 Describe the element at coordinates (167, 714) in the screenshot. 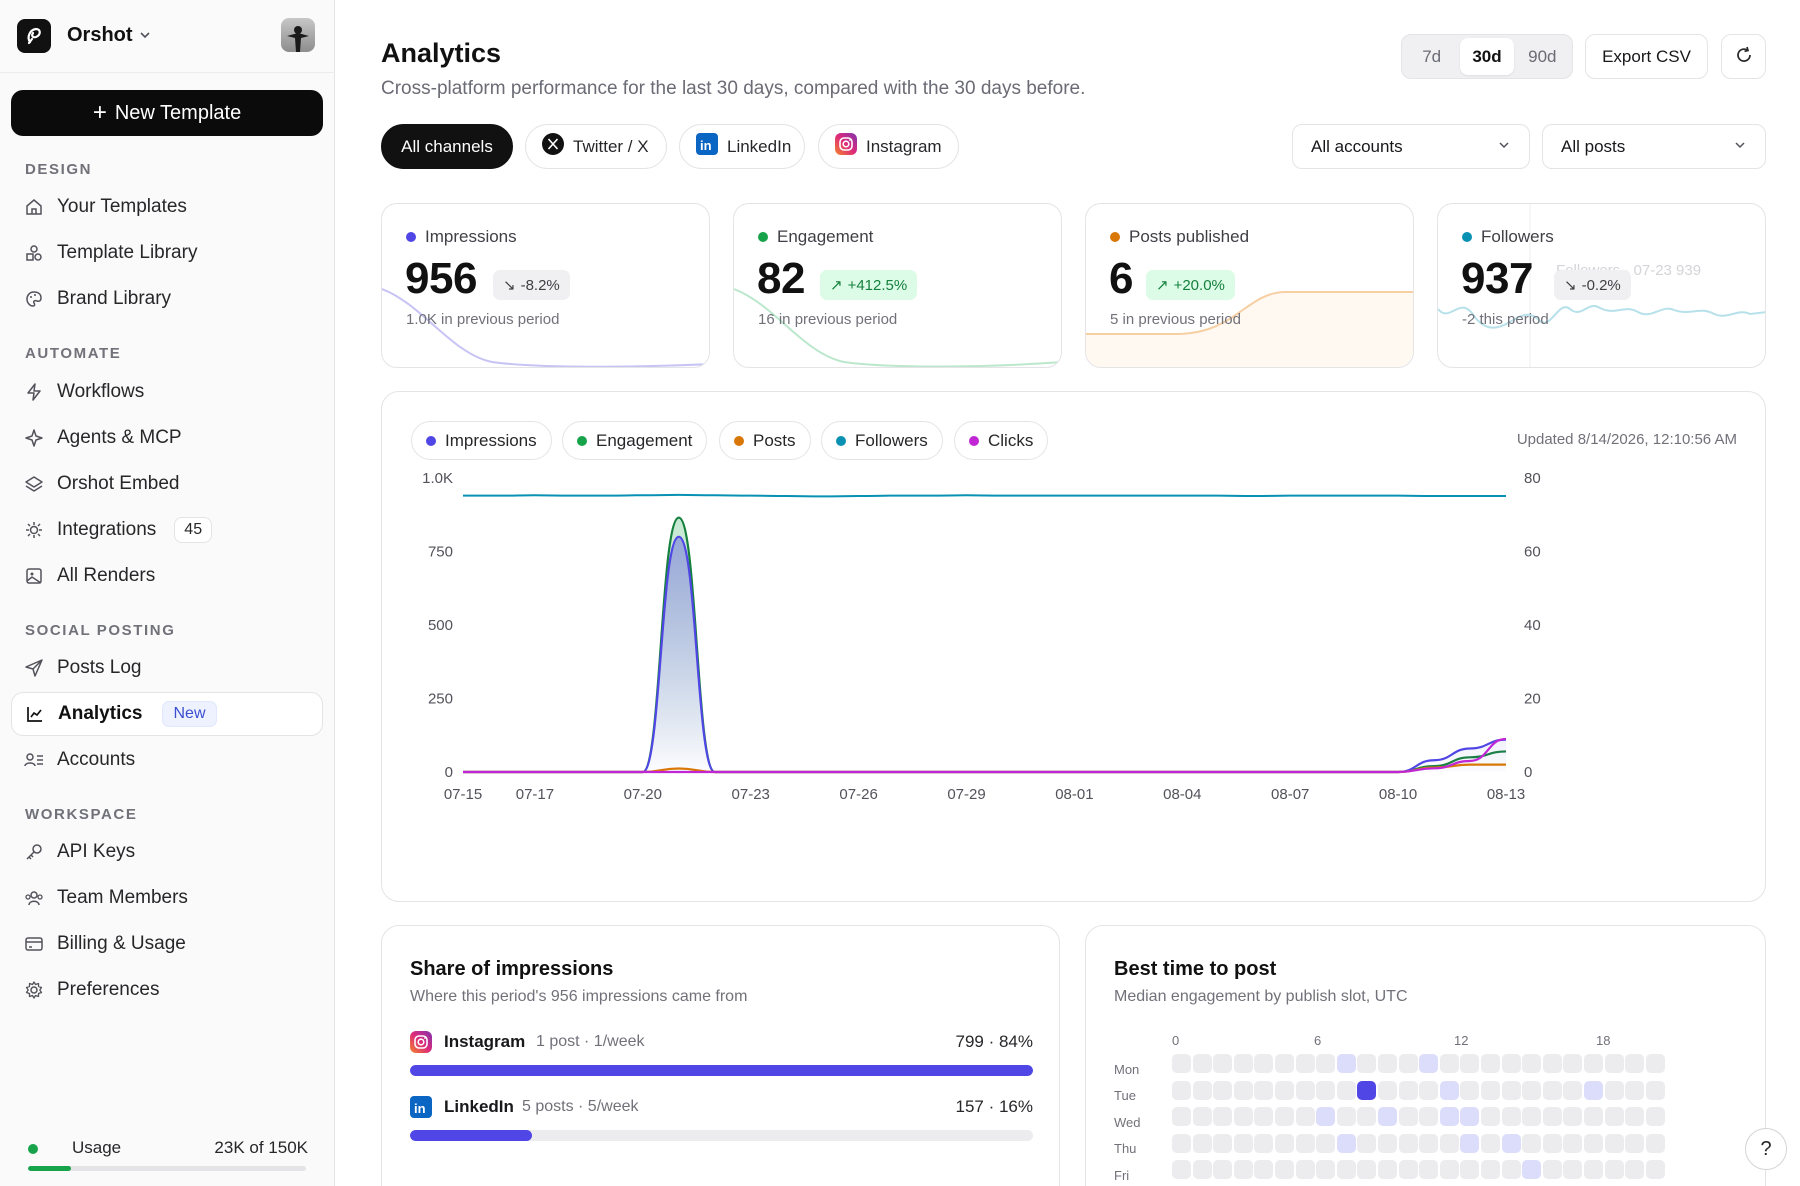

I see `sidebar-item-analytics: Analytics New` at that location.